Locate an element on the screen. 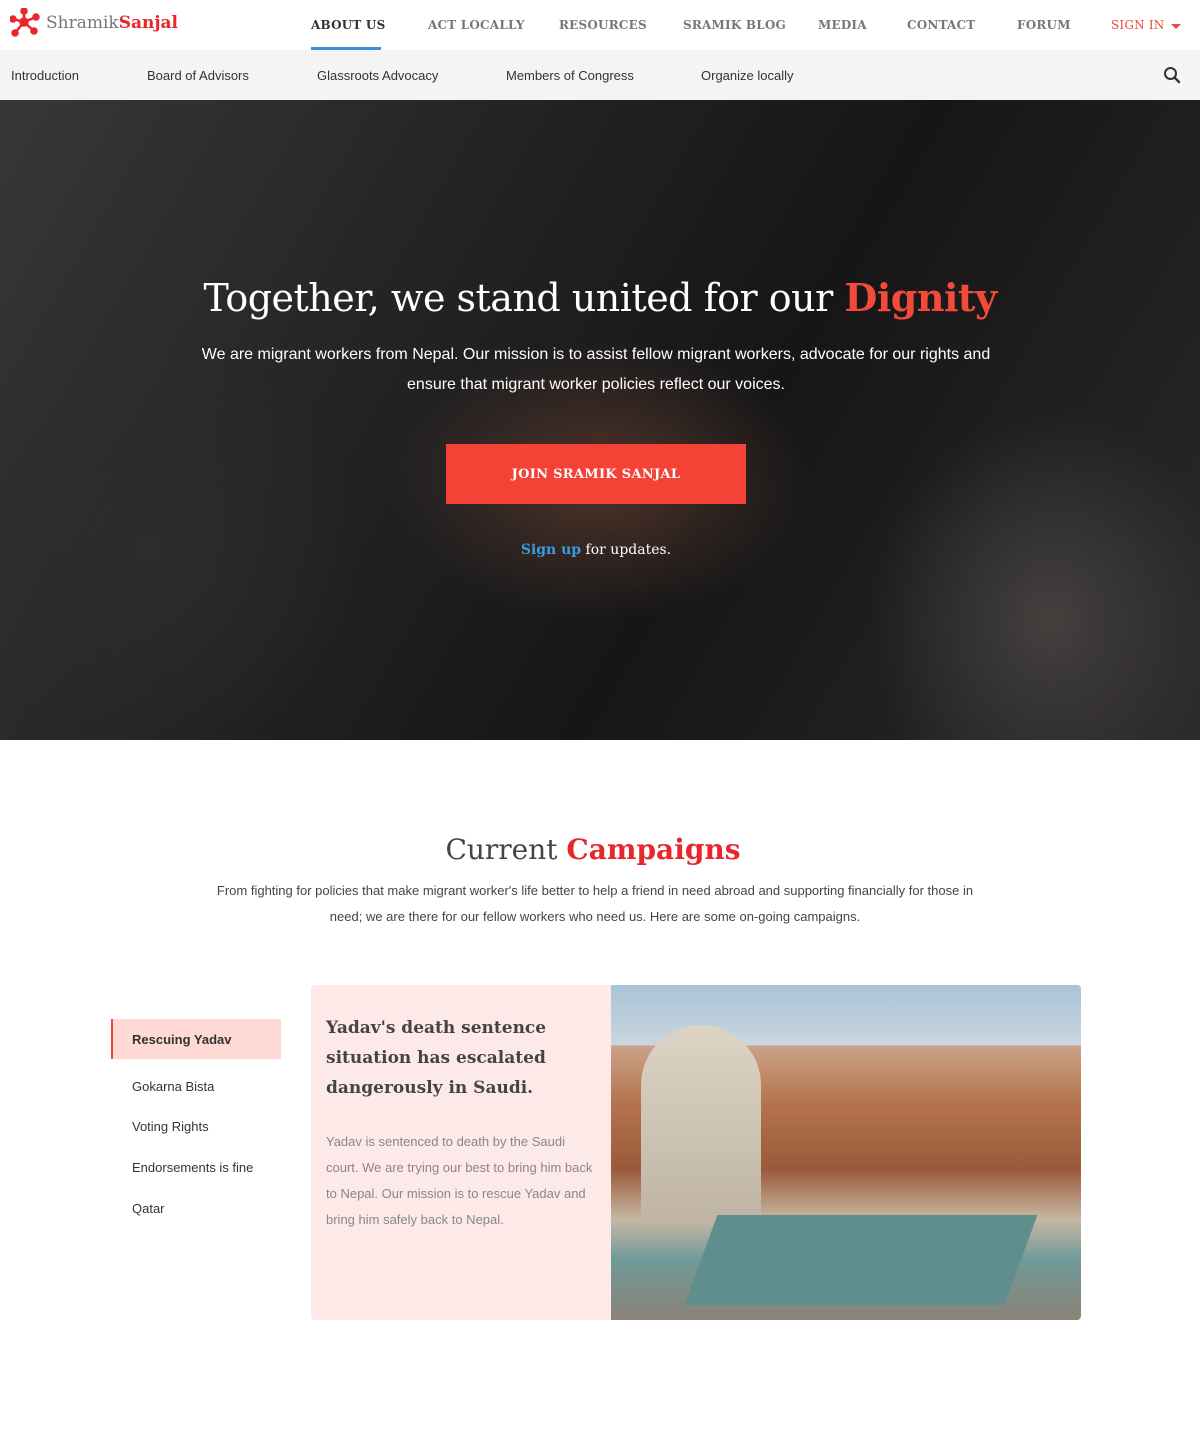 Image resolution: width=1200 pixels, height=1440 pixels. logo: ShramikSanjal is located at coordinates (94, 23).